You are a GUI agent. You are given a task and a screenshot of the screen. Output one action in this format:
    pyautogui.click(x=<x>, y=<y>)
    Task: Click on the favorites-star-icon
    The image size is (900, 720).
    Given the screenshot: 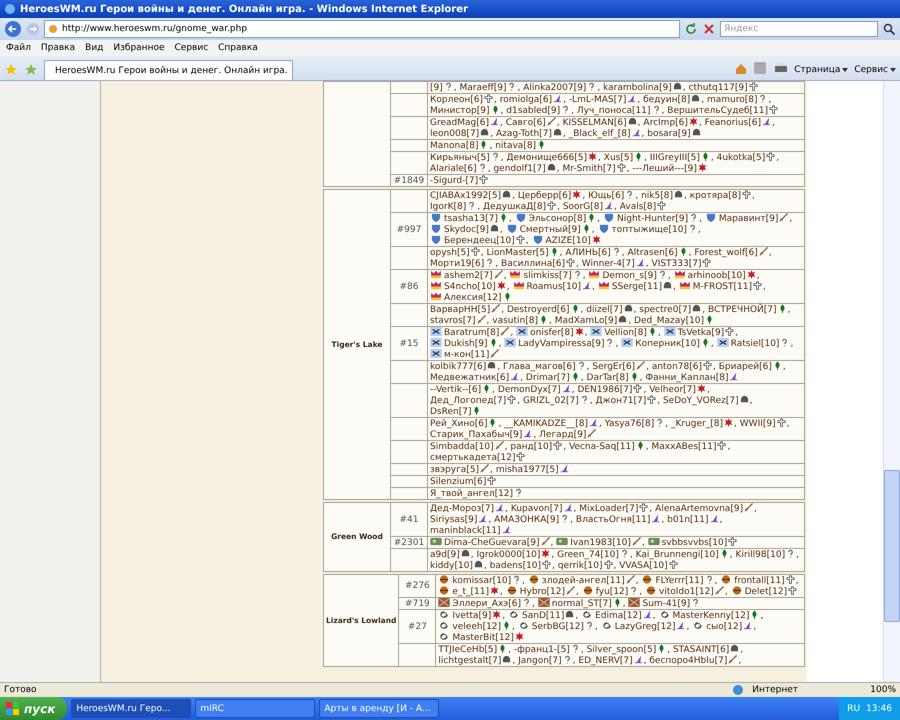 What is the action you would take?
    pyautogui.click(x=11, y=70)
    